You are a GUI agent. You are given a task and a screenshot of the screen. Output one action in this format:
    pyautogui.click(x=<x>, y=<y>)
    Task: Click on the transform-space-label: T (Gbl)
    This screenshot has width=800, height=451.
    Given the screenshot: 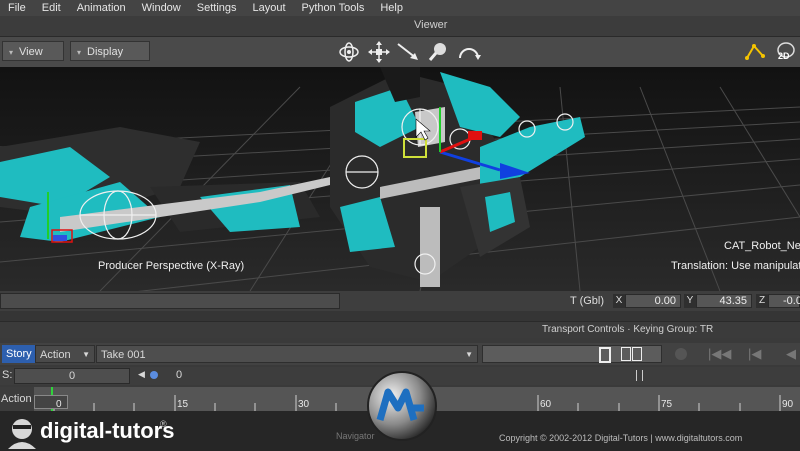 What is the action you would take?
    pyautogui.click(x=587, y=301)
    